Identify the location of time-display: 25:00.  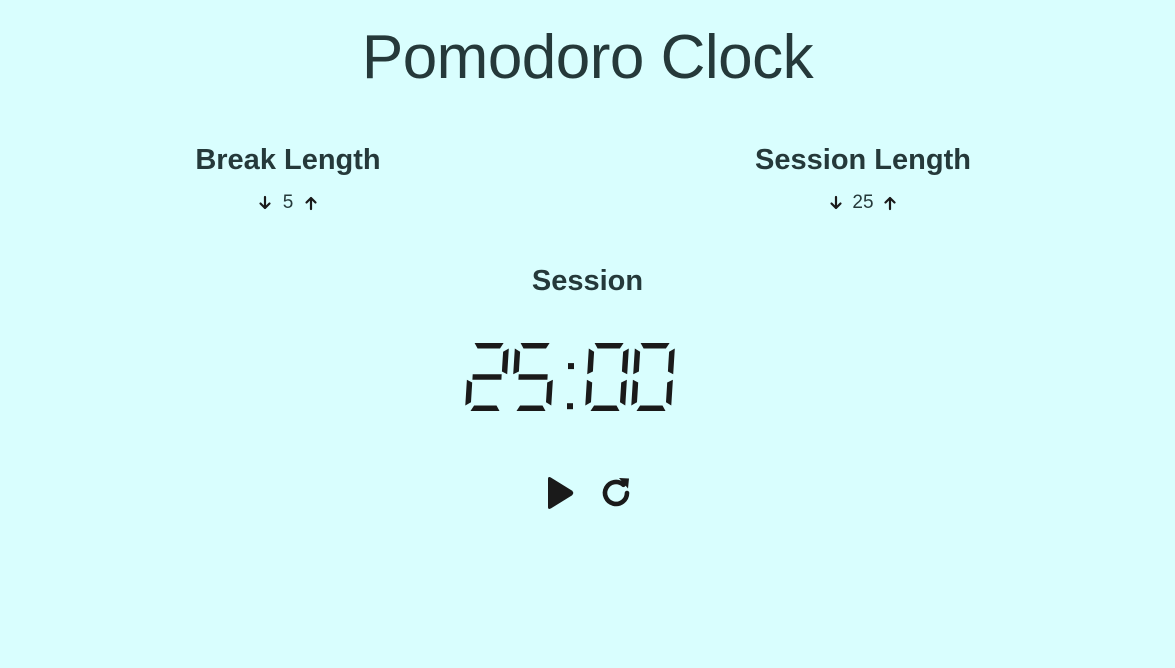
(576, 377).